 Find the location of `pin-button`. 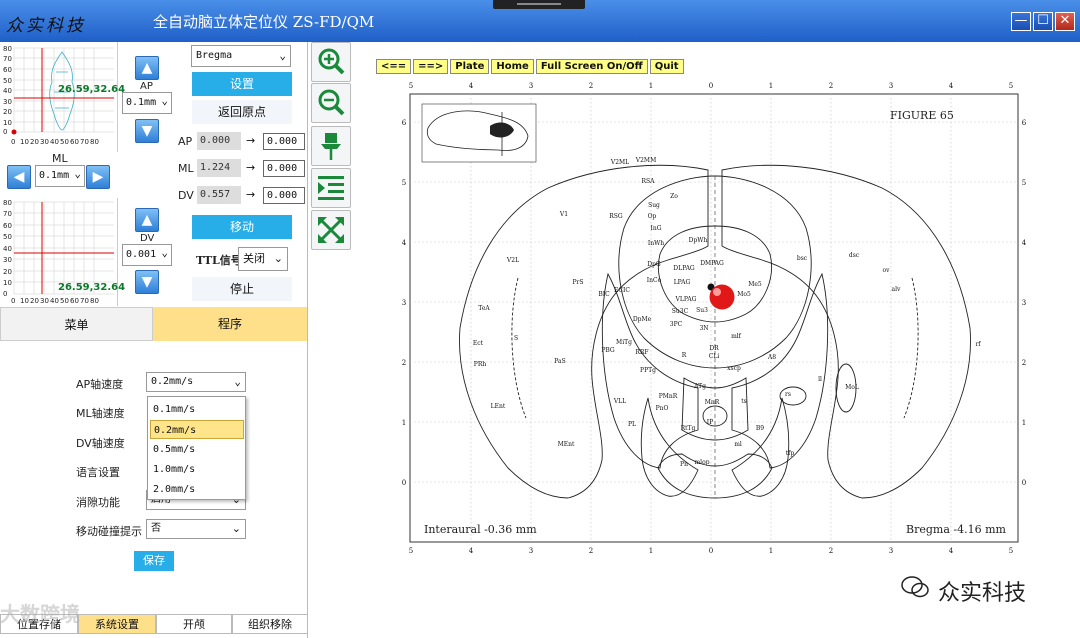

pin-button is located at coordinates (331, 146).